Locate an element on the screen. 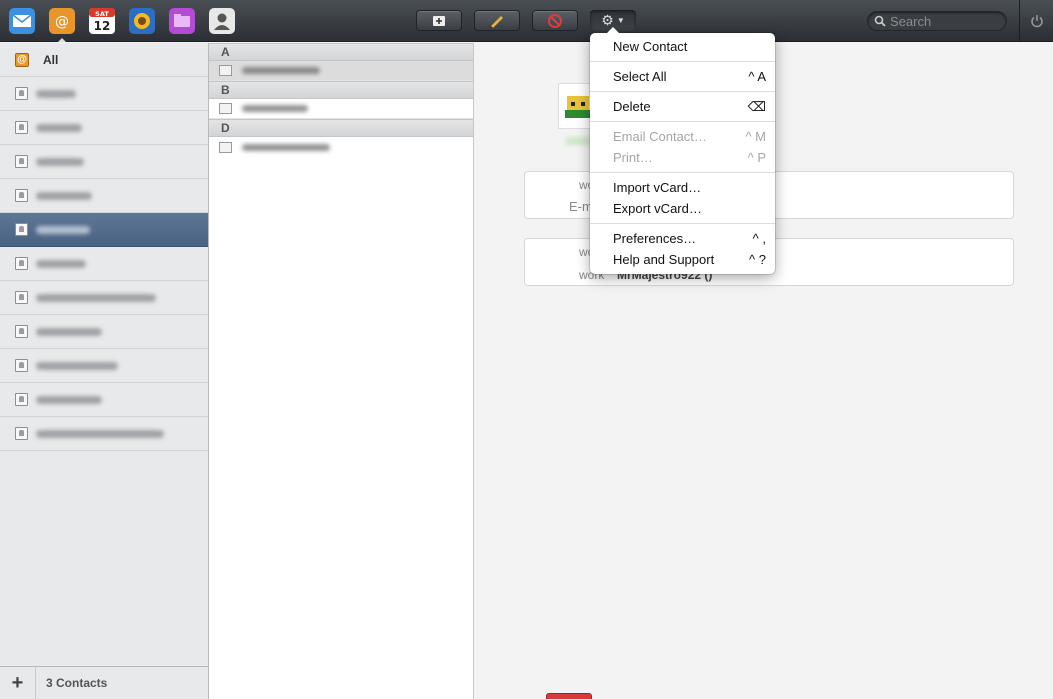 The width and height of the screenshot is (1053, 699). menu-item-new-contact: New Contact is located at coordinates (682, 46).